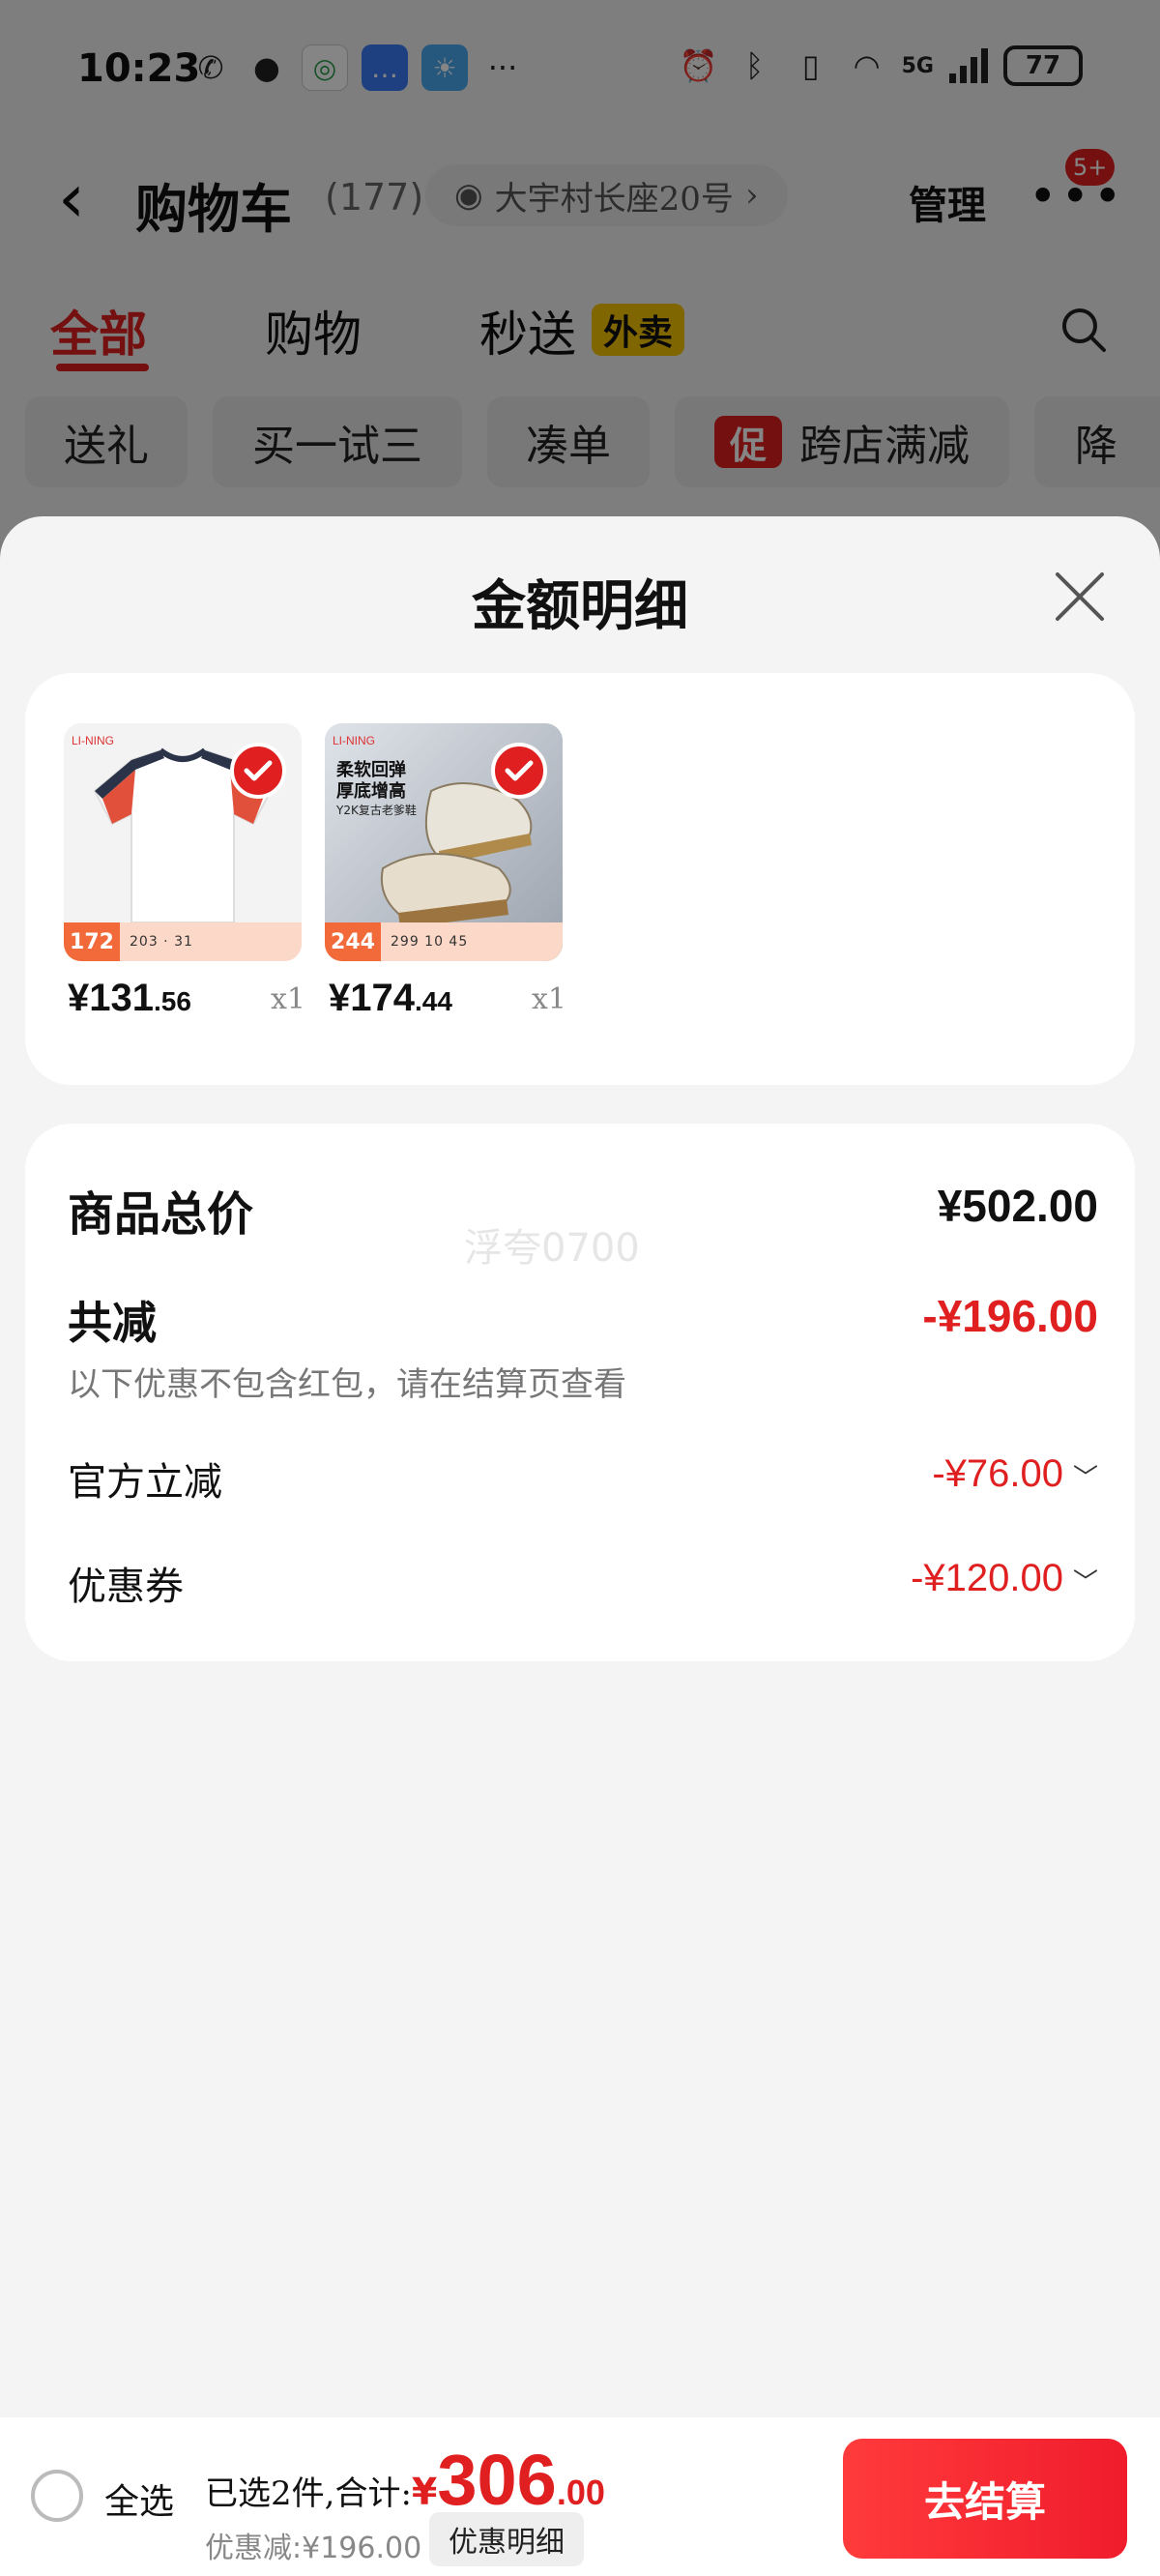 Image resolution: width=1160 pixels, height=2576 pixels. I want to click on total-reduction-value: -¥196.00, so click(1010, 1316).